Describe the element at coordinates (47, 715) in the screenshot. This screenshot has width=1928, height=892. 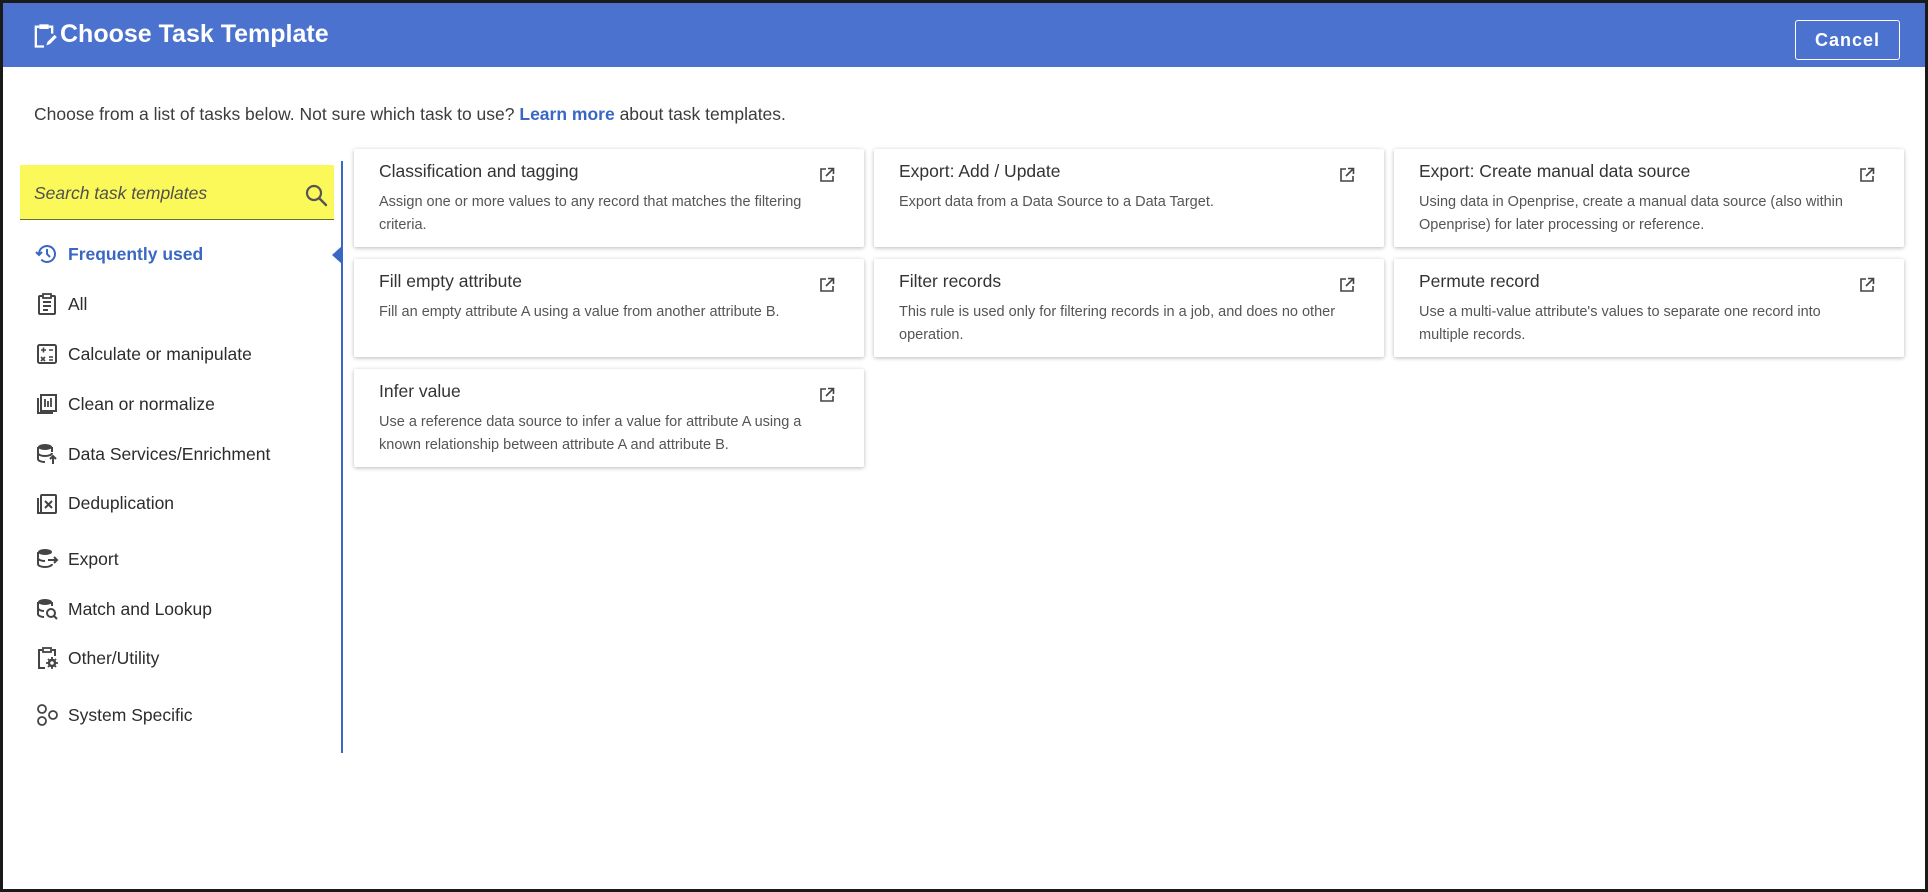
I see `shapes-icon` at that location.